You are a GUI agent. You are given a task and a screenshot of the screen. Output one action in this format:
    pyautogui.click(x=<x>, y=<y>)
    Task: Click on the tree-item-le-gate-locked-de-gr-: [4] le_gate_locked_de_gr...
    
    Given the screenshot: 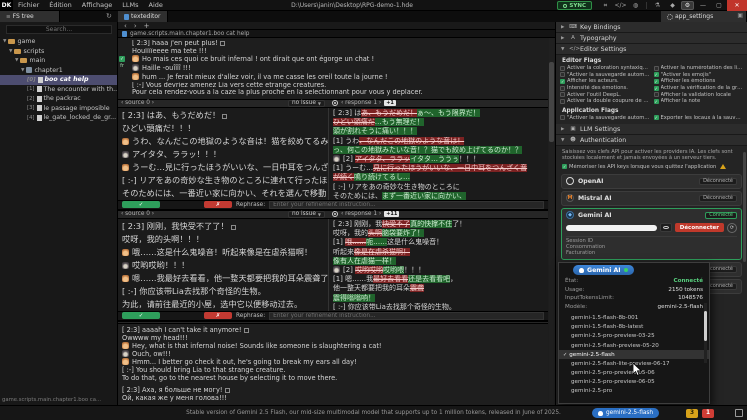 What is the action you would take?
    pyautogui.click(x=58, y=118)
    